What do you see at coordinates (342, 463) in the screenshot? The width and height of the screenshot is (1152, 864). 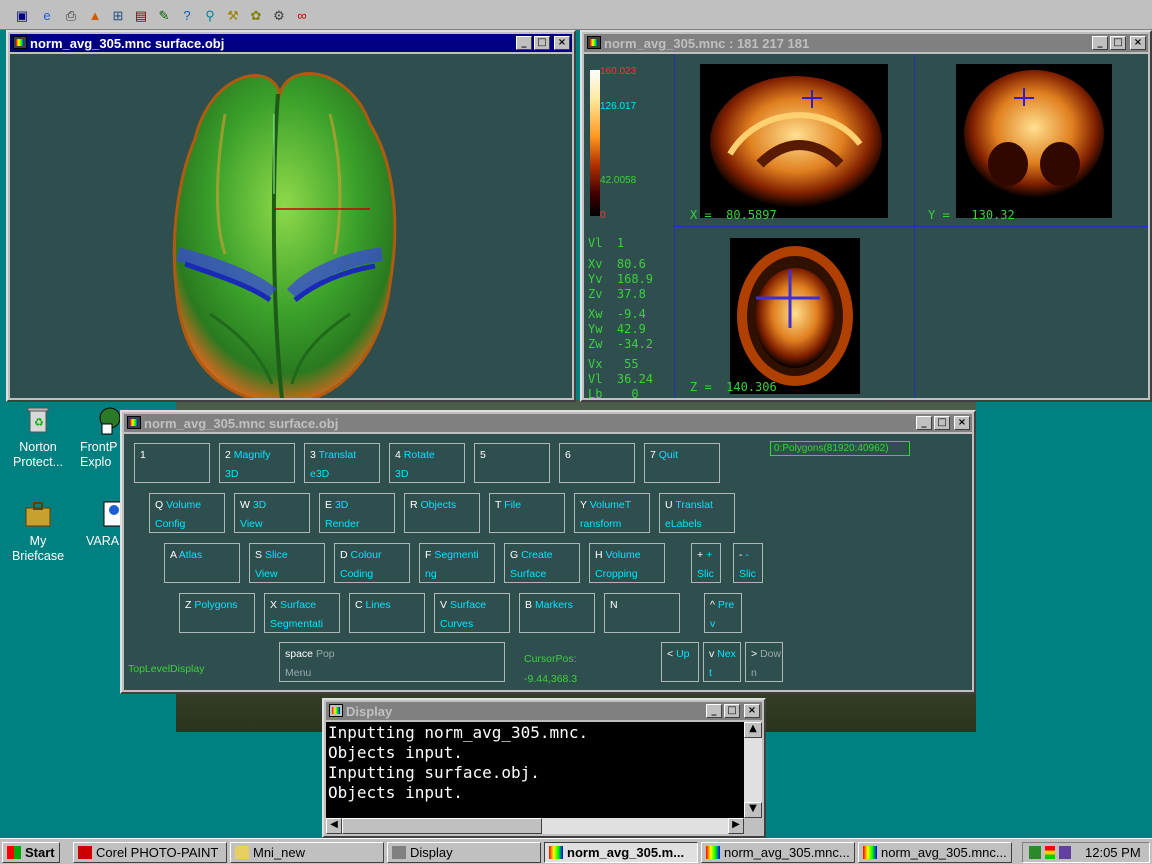 I see `key-button-3: 3 Translat e3D` at bounding box center [342, 463].